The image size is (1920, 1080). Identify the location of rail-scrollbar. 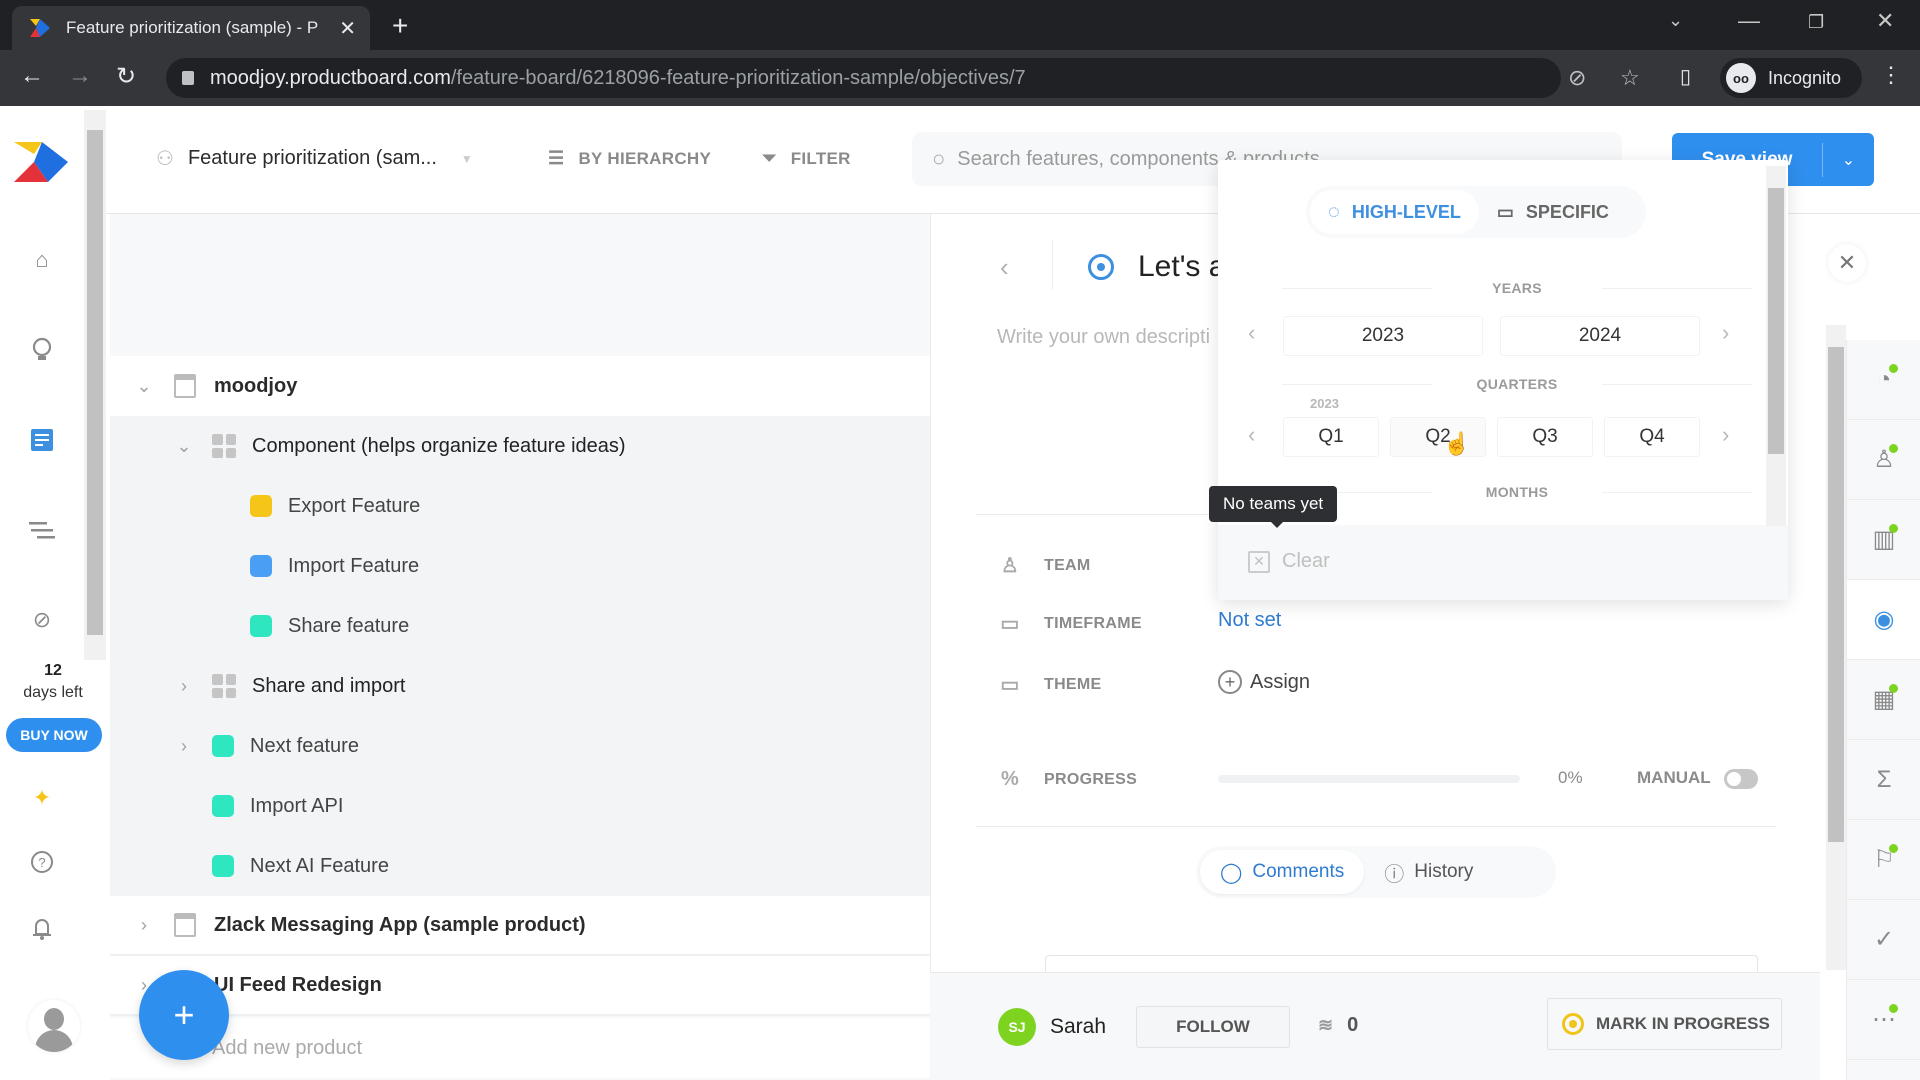
(95, 385).